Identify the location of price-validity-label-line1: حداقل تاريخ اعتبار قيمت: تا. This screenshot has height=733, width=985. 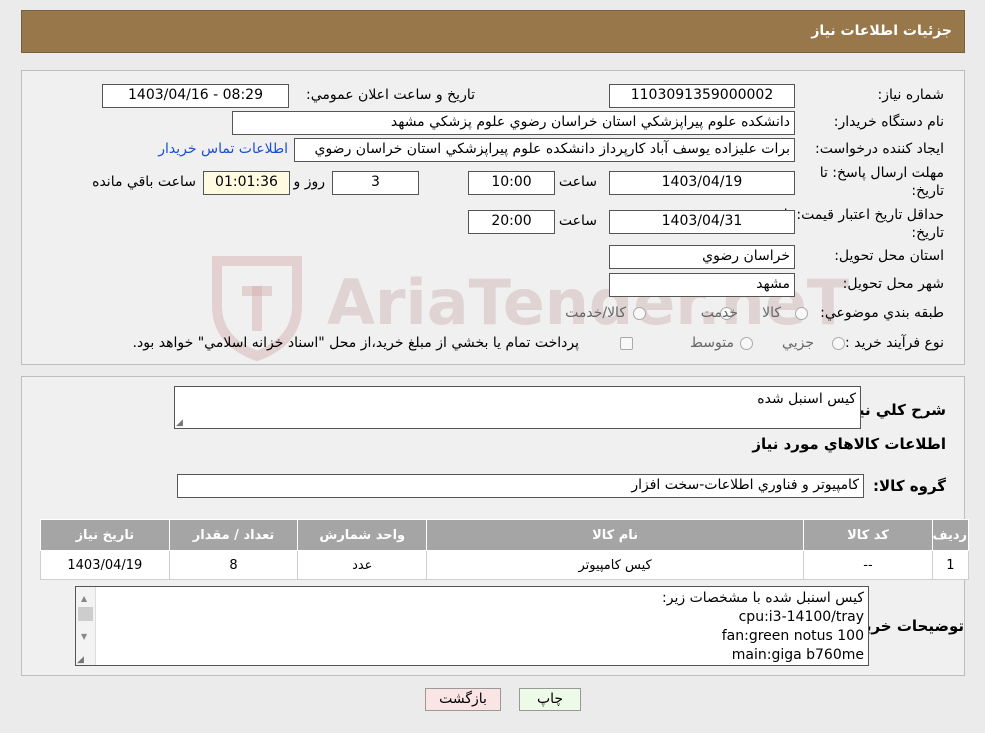
(863, 215).